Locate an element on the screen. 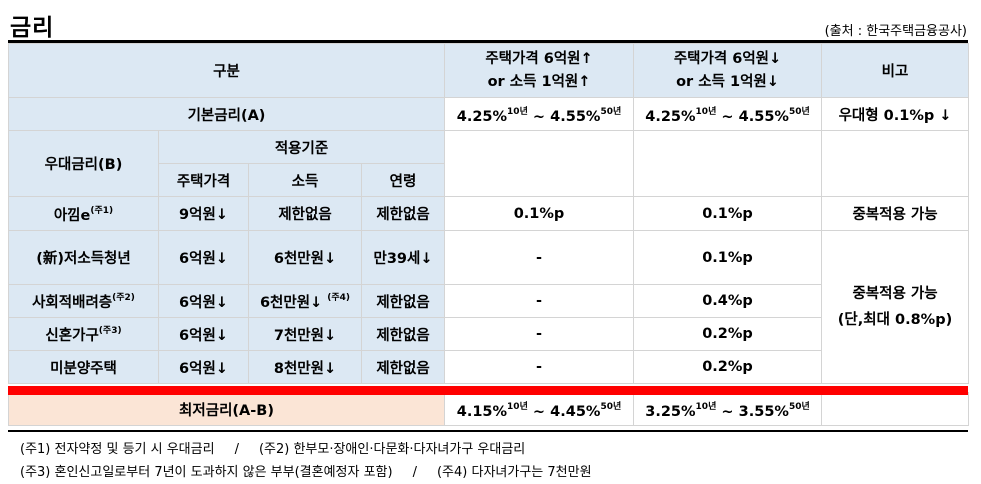 The height and width of the screenshot is (484, 981). row-rate-b: 0.4%p is located at coordinates (727, 301).